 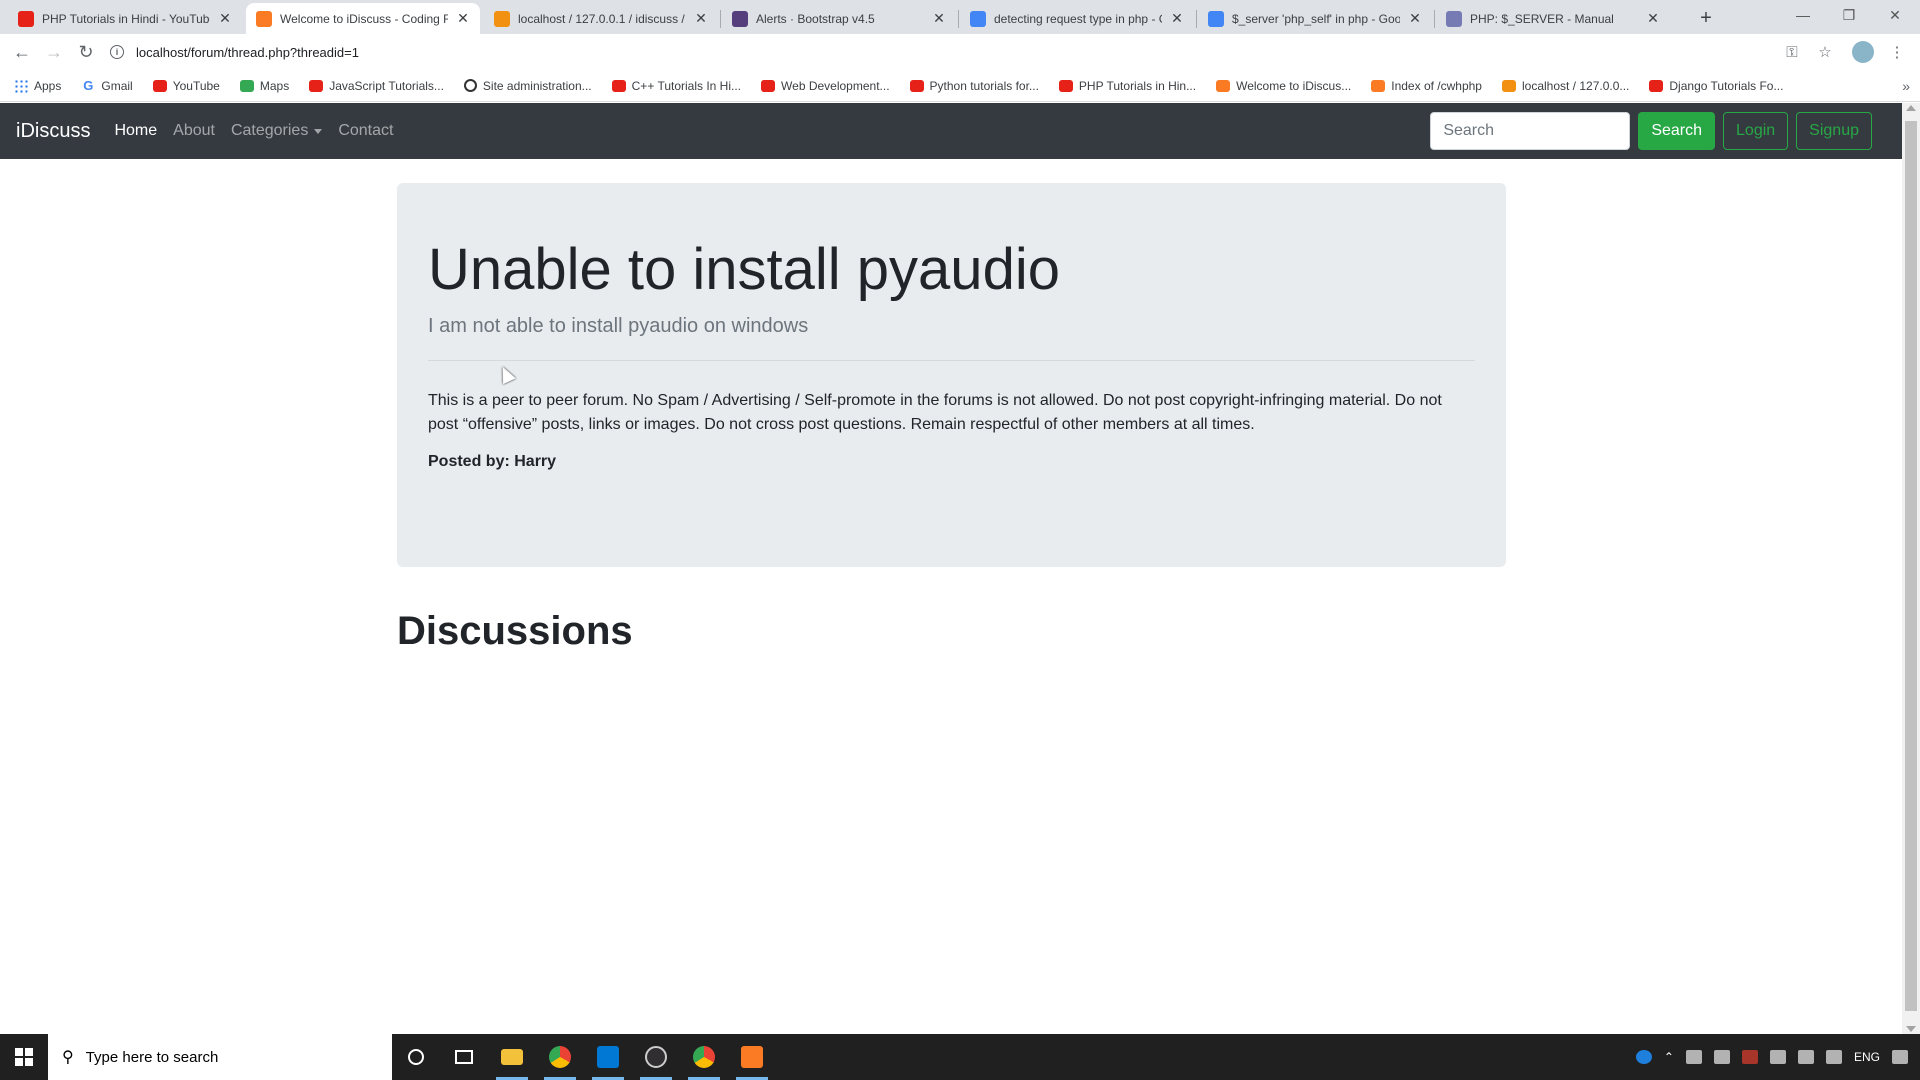 I want to click on pen-icon, so click(x=1833, y=1057).